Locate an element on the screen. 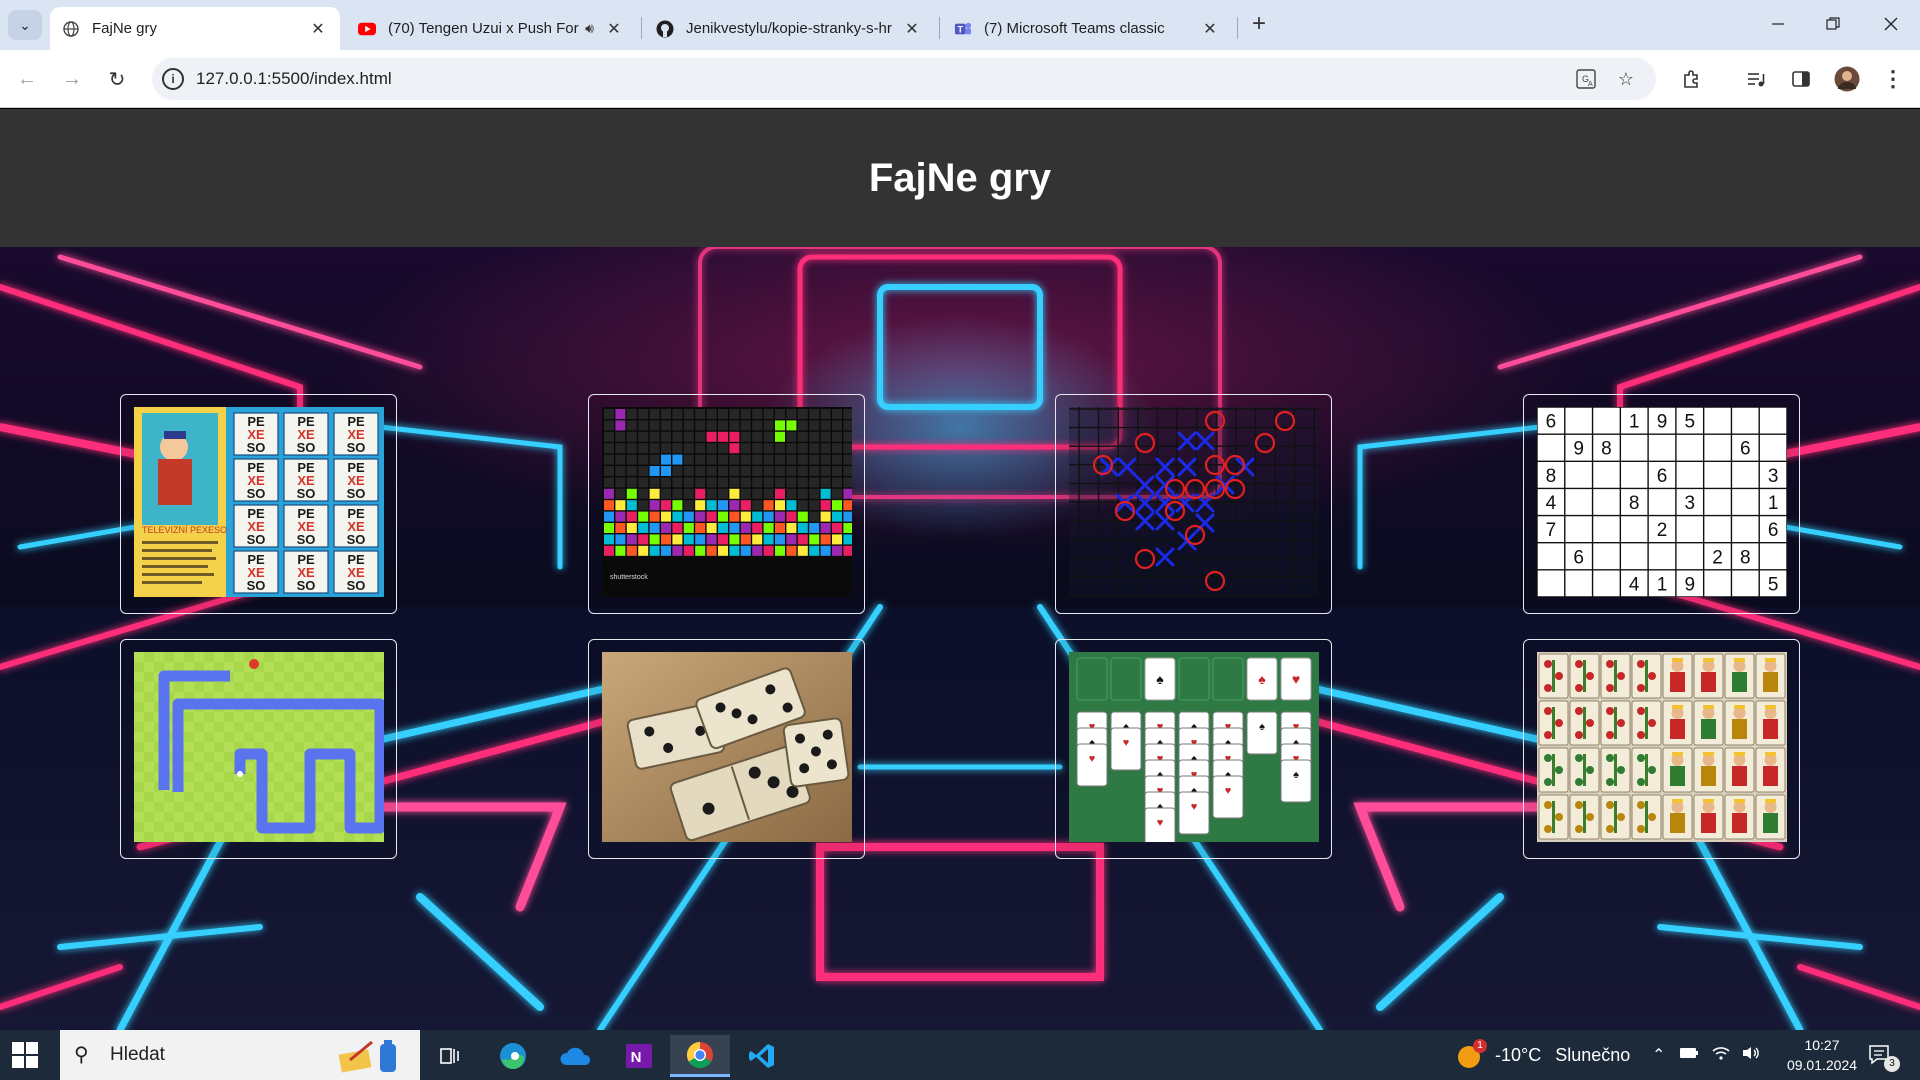  github-icon is located at coordinates (665, 29).